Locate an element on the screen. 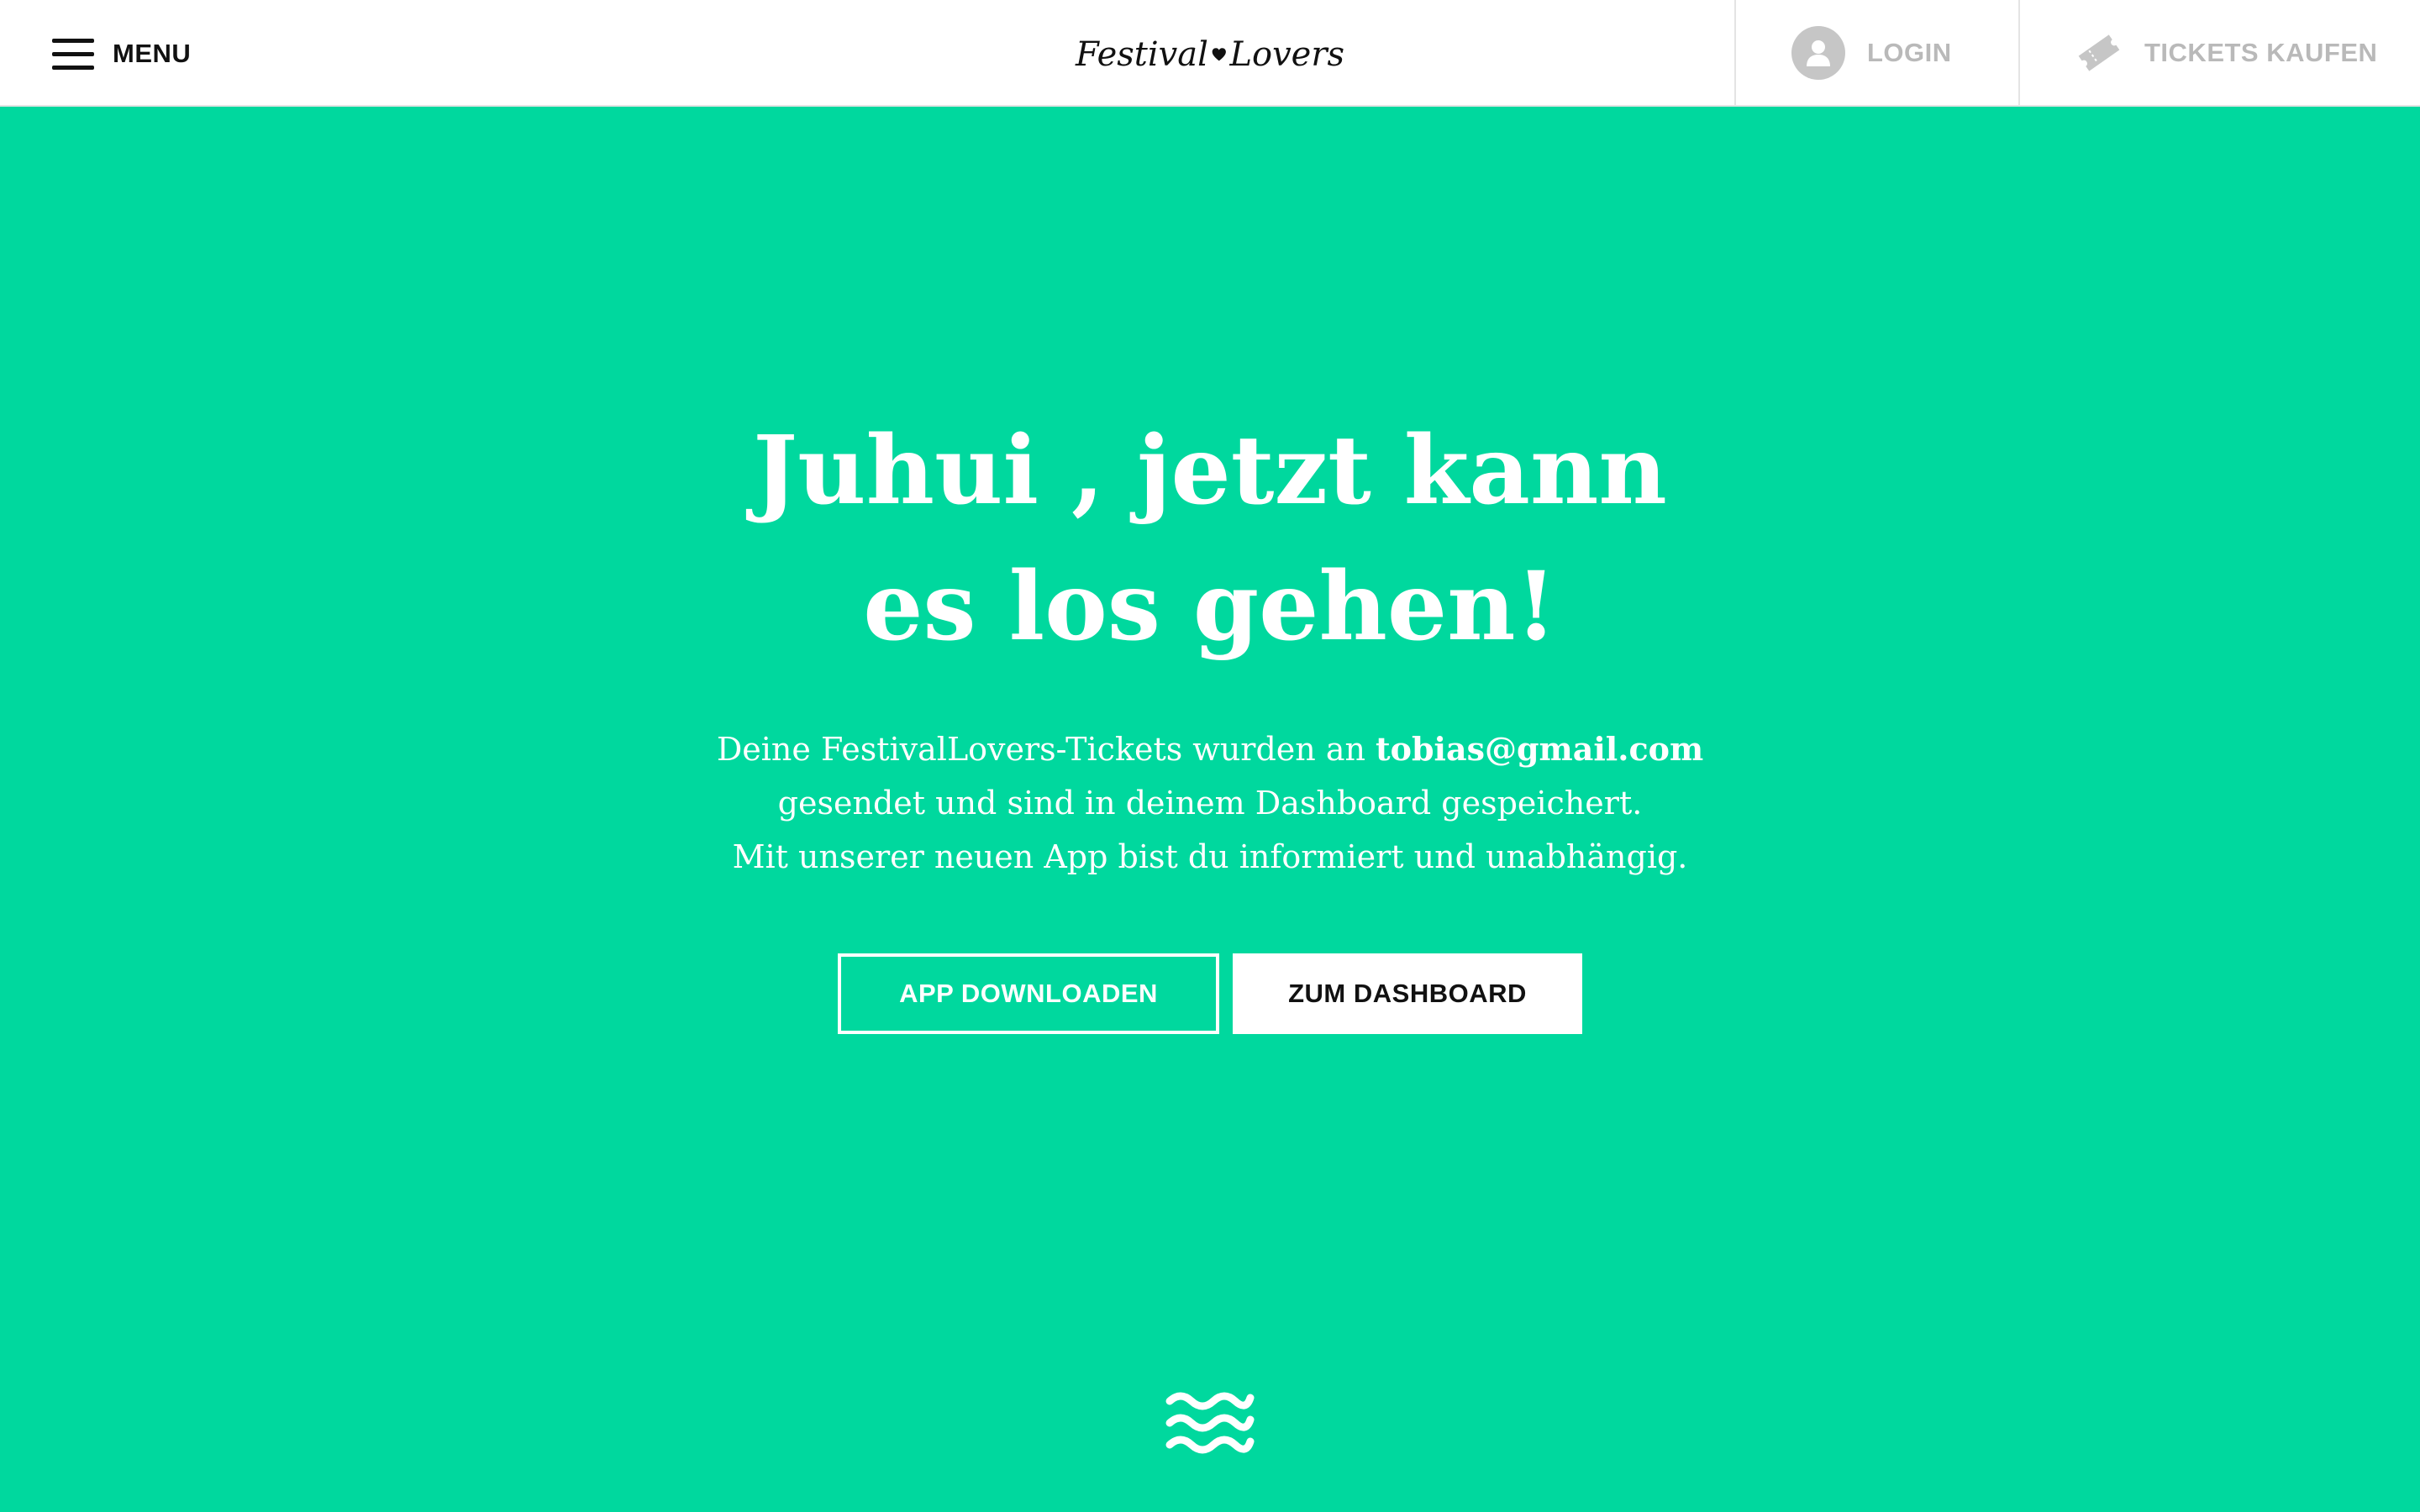 The height and width of the screenshot is (1512, 2420). waves-icon is located at coordinates (1210, 1423).